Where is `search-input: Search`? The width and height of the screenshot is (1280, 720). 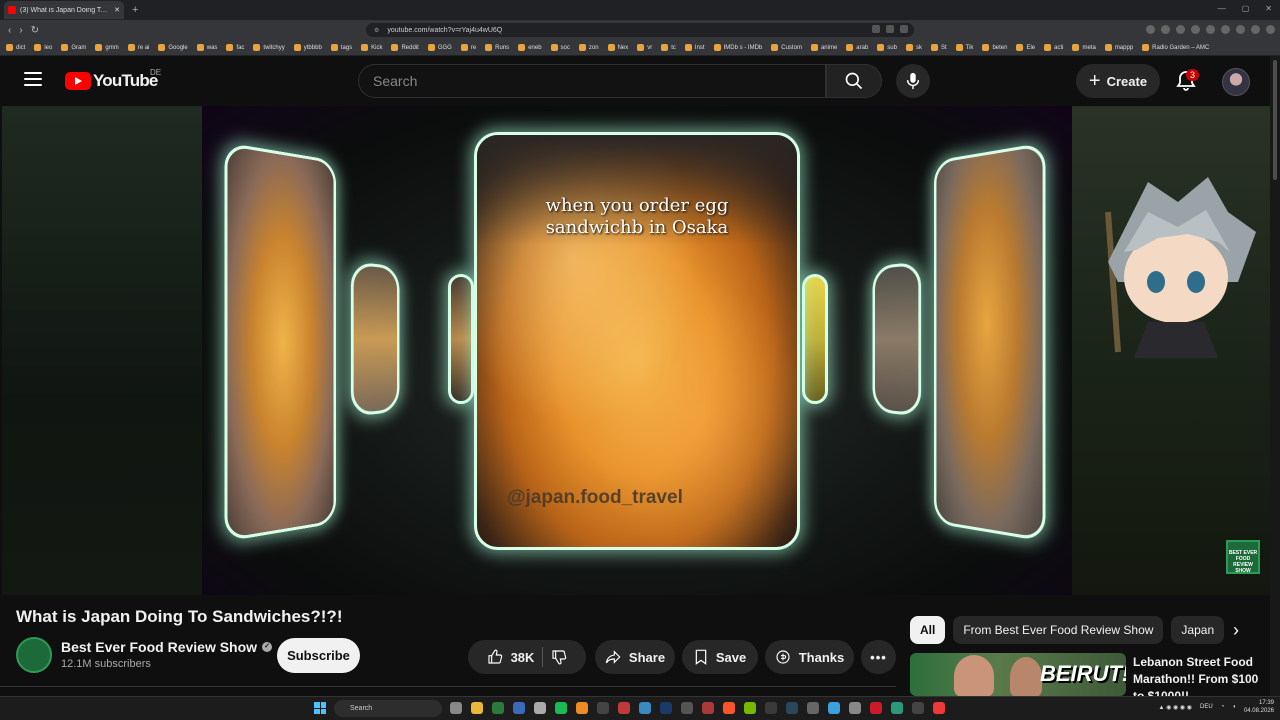 search-input: Search is located at coordinates (592, 81).